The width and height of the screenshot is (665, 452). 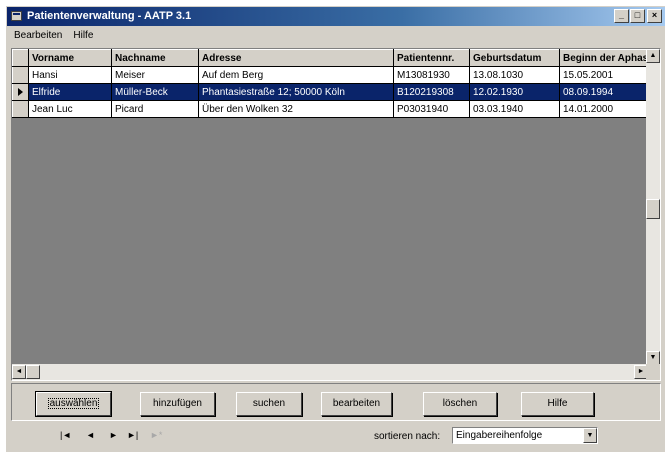 What do you see at coordinates (336, 16) in the screenshot?
I see `title-bar: Patientenverwaltung - AATP 3.1 _ □ ×` at bounding box center [336, 16].